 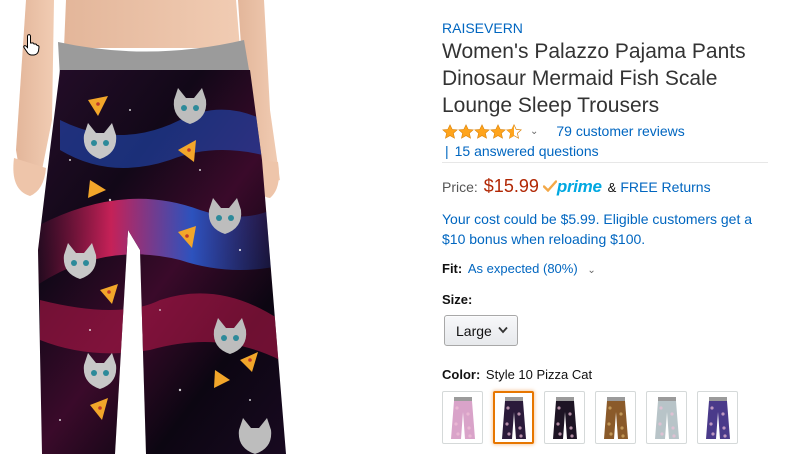 I want to click on color-row: Color: Style 10 Pizza Cat, so click(x=517, y=374).